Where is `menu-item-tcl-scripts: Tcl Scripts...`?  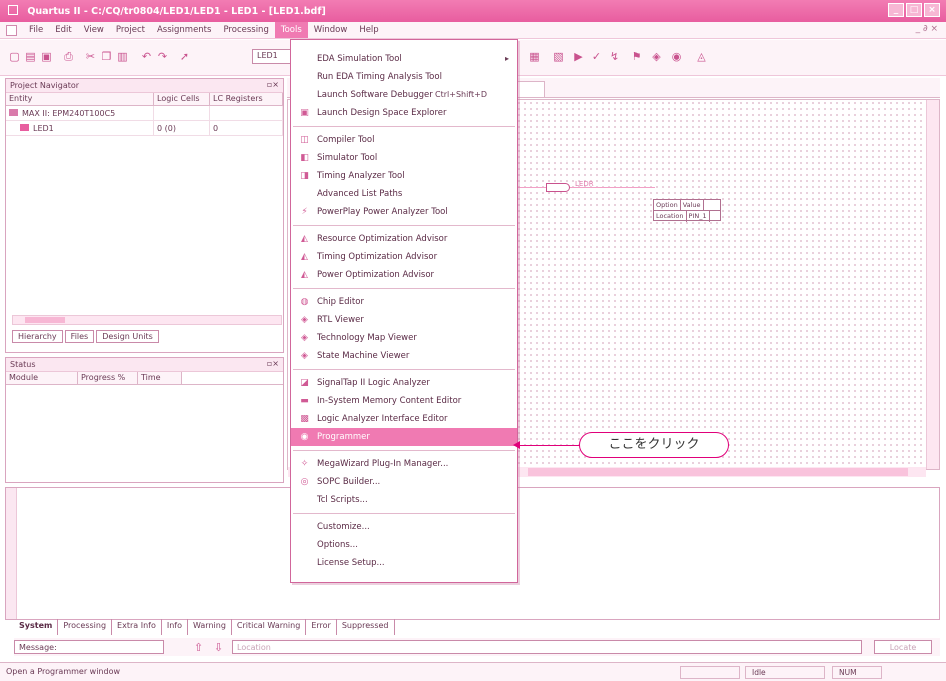 menu-item-tcl-scripts: Tcl Scripts... is located at coordinates (404, 500).